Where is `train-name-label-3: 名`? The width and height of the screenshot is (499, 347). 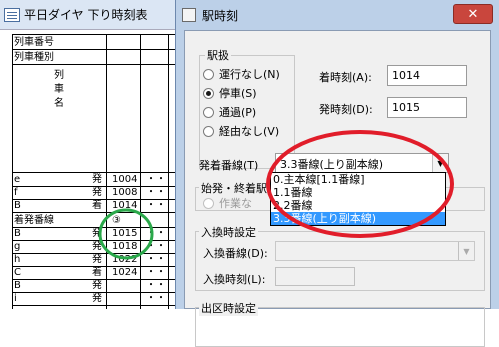 train-name-label-3: 名 is located at coordinates (59, 103).